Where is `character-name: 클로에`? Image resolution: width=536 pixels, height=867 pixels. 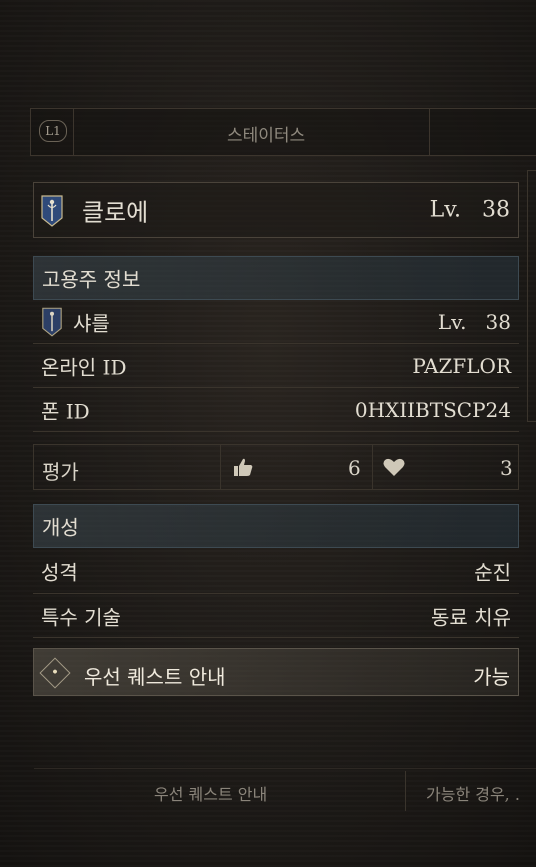 character-name: 클로에 is located at coordinates (115, 212).